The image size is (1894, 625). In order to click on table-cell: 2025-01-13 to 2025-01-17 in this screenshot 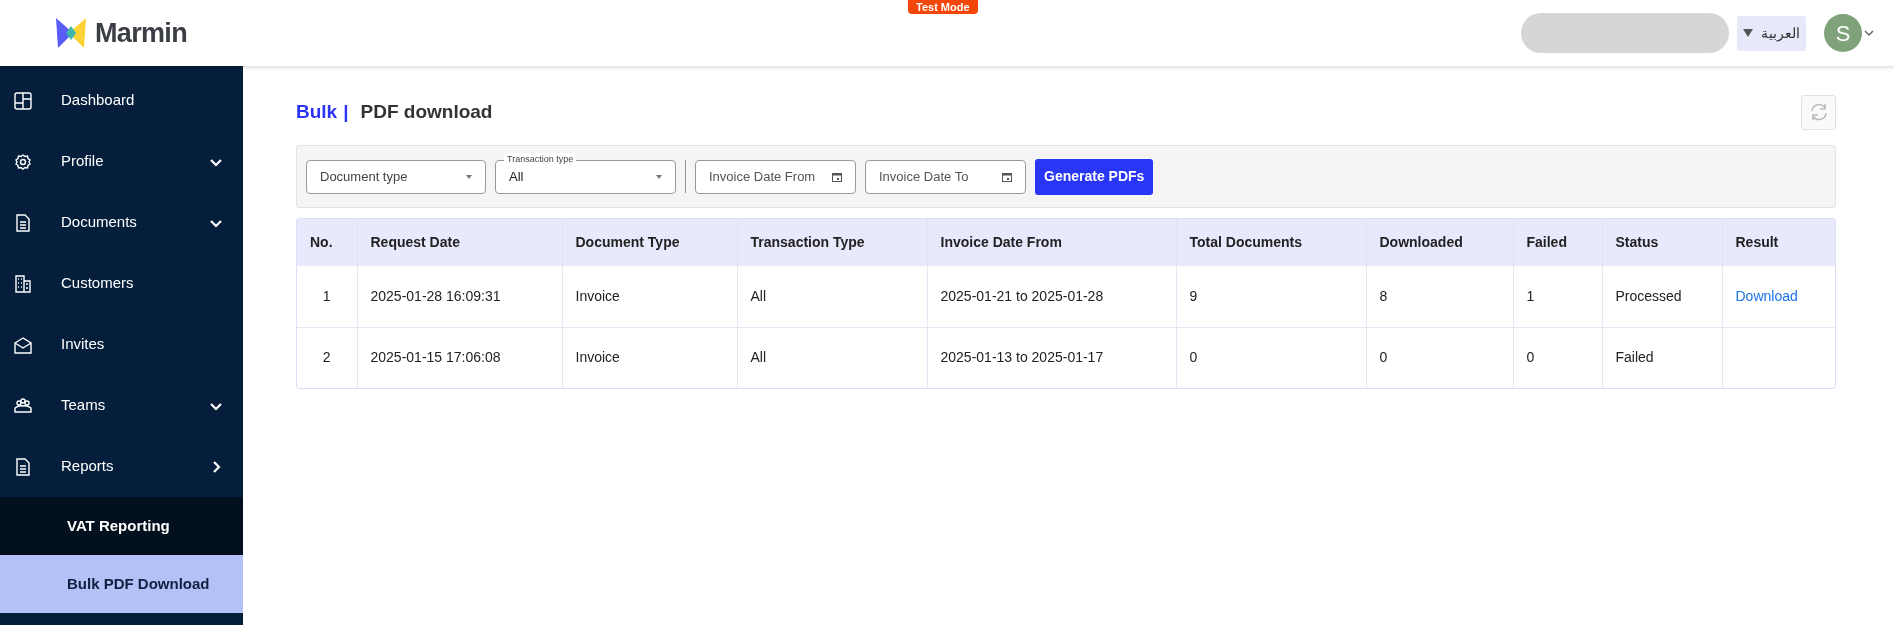, I will do `click(1051, 357)`.